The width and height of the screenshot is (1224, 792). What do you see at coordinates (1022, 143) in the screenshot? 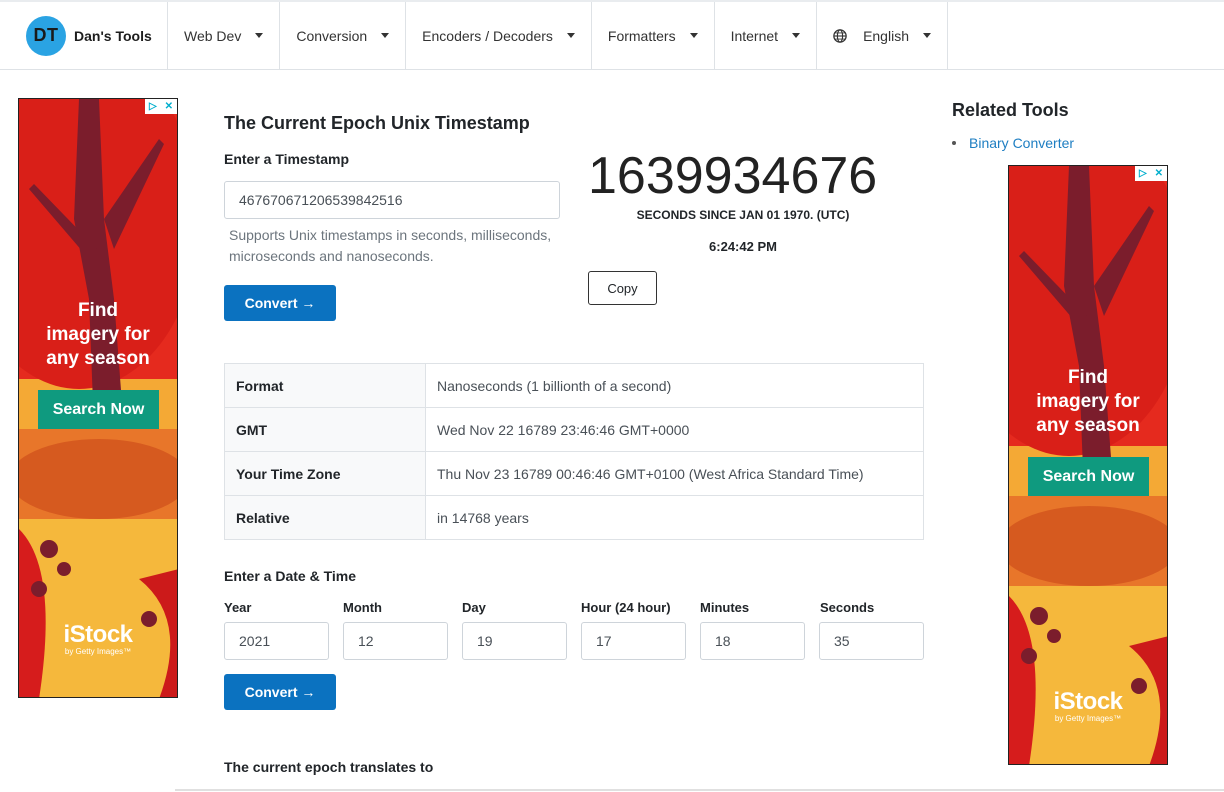
I see `related-tool-label: Binary Converter` at bounding box center [1022, 143].